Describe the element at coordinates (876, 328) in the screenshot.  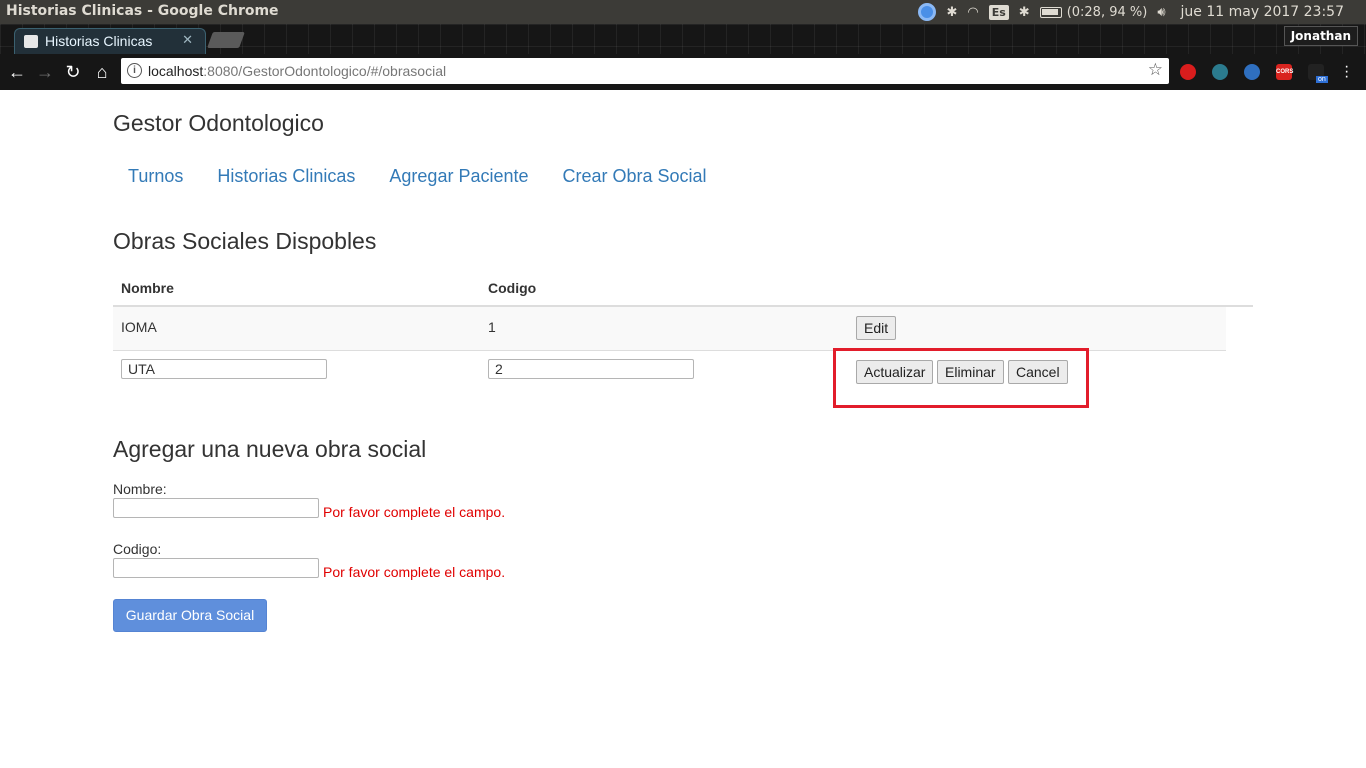
I see `edit-button: Edit` at that location.